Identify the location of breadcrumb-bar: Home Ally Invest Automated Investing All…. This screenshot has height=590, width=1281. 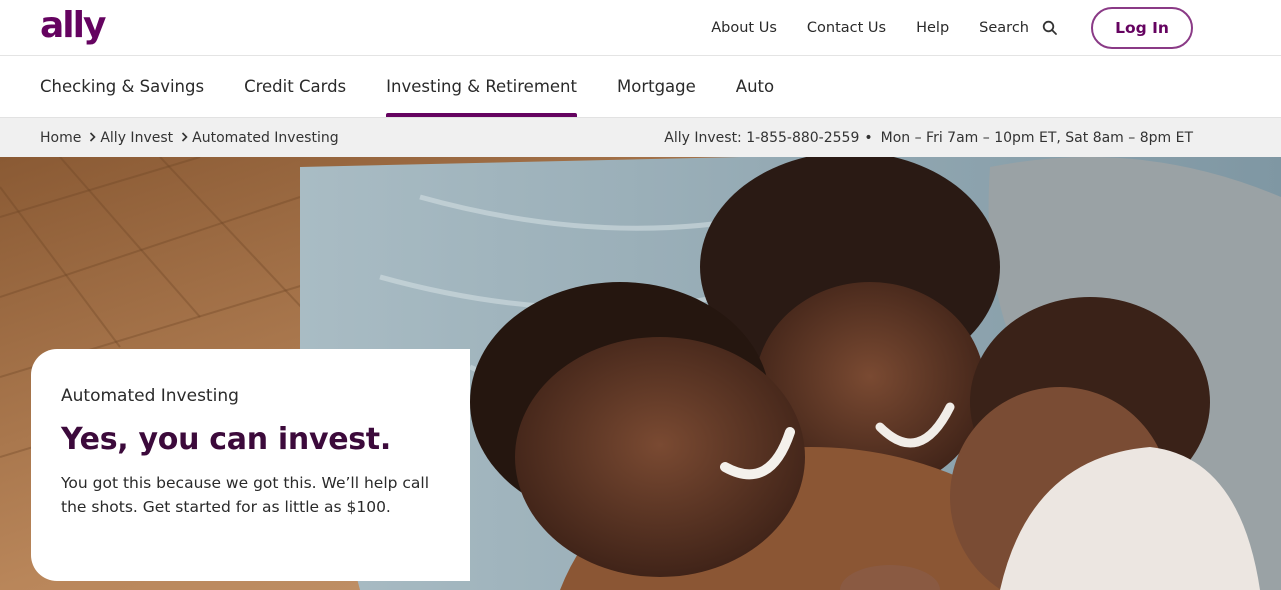
(640, 137).